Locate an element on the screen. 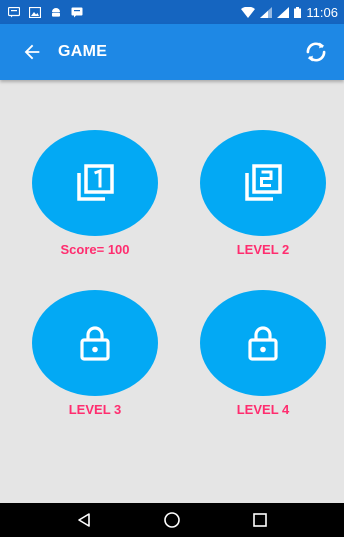 The image size is (344, 537). battery-icon is located at coordinates (298, 12).